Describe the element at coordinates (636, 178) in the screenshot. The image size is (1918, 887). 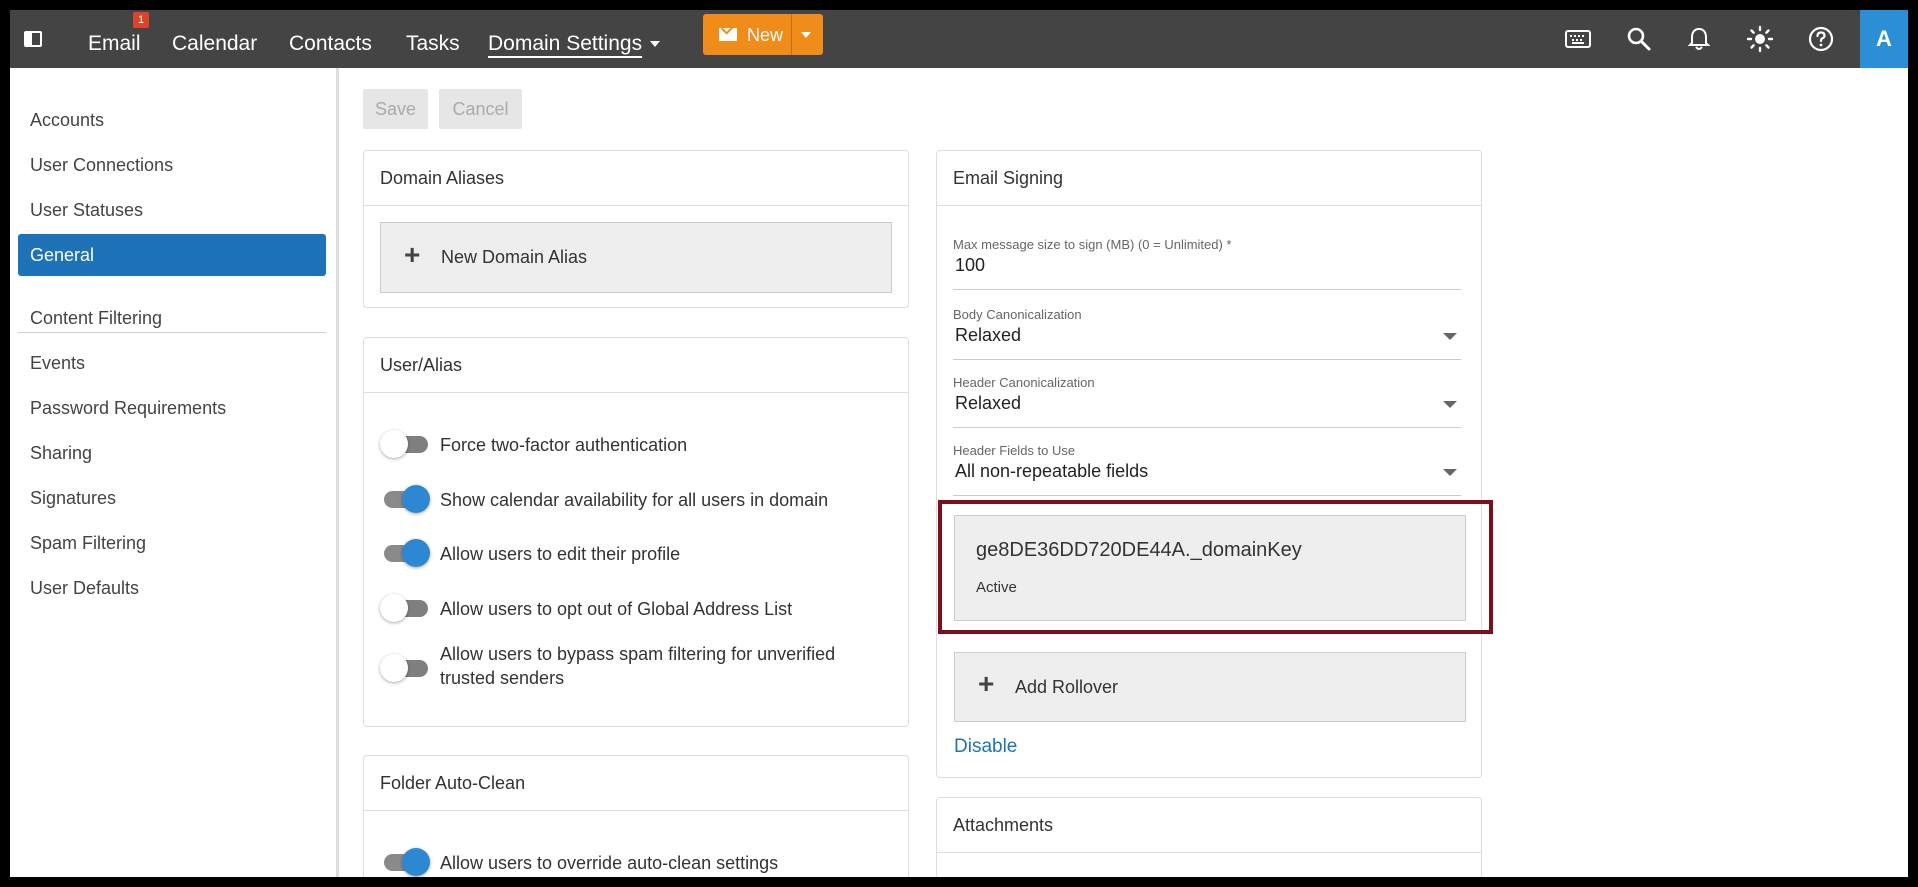
I see `card-title: Domain Aliases` at that location.